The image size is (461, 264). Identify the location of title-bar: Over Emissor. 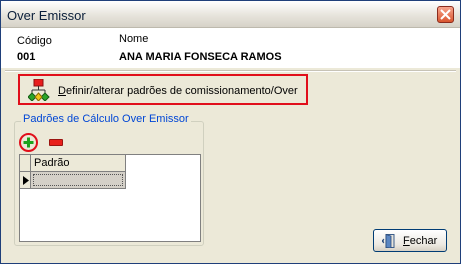
(230, 14).